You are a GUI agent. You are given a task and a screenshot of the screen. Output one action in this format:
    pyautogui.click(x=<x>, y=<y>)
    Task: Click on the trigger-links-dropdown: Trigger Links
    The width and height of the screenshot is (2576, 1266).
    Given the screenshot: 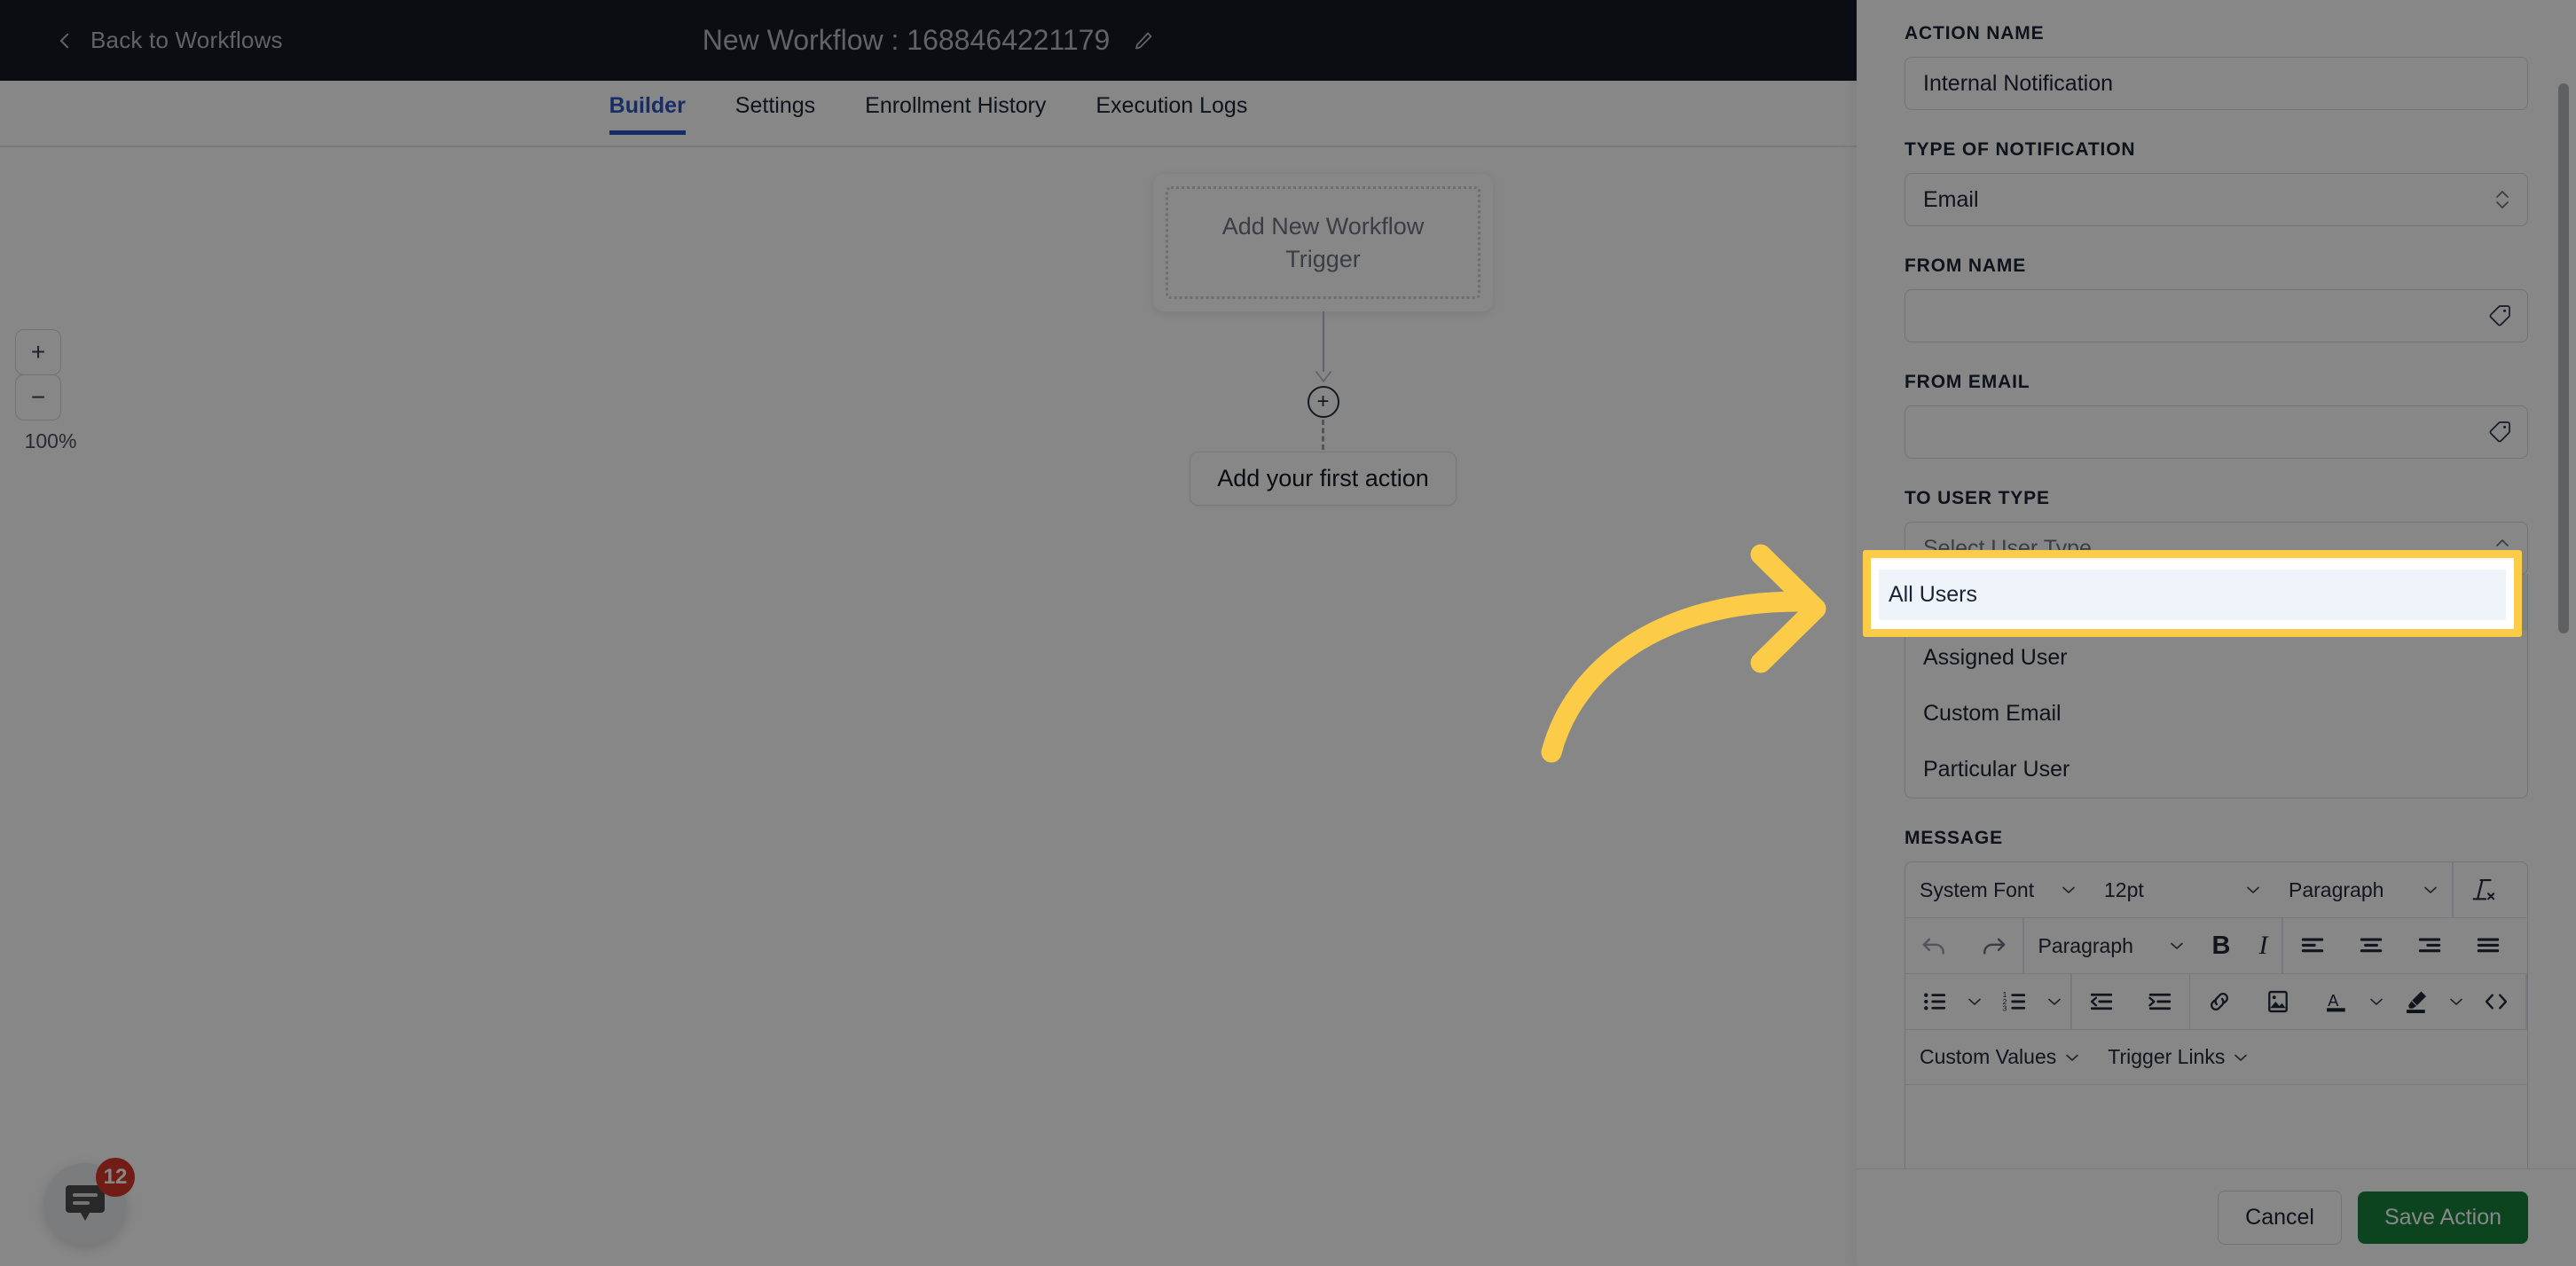 What is the action you would take?
    pyautogui.click(x=2177, y=1057)
    